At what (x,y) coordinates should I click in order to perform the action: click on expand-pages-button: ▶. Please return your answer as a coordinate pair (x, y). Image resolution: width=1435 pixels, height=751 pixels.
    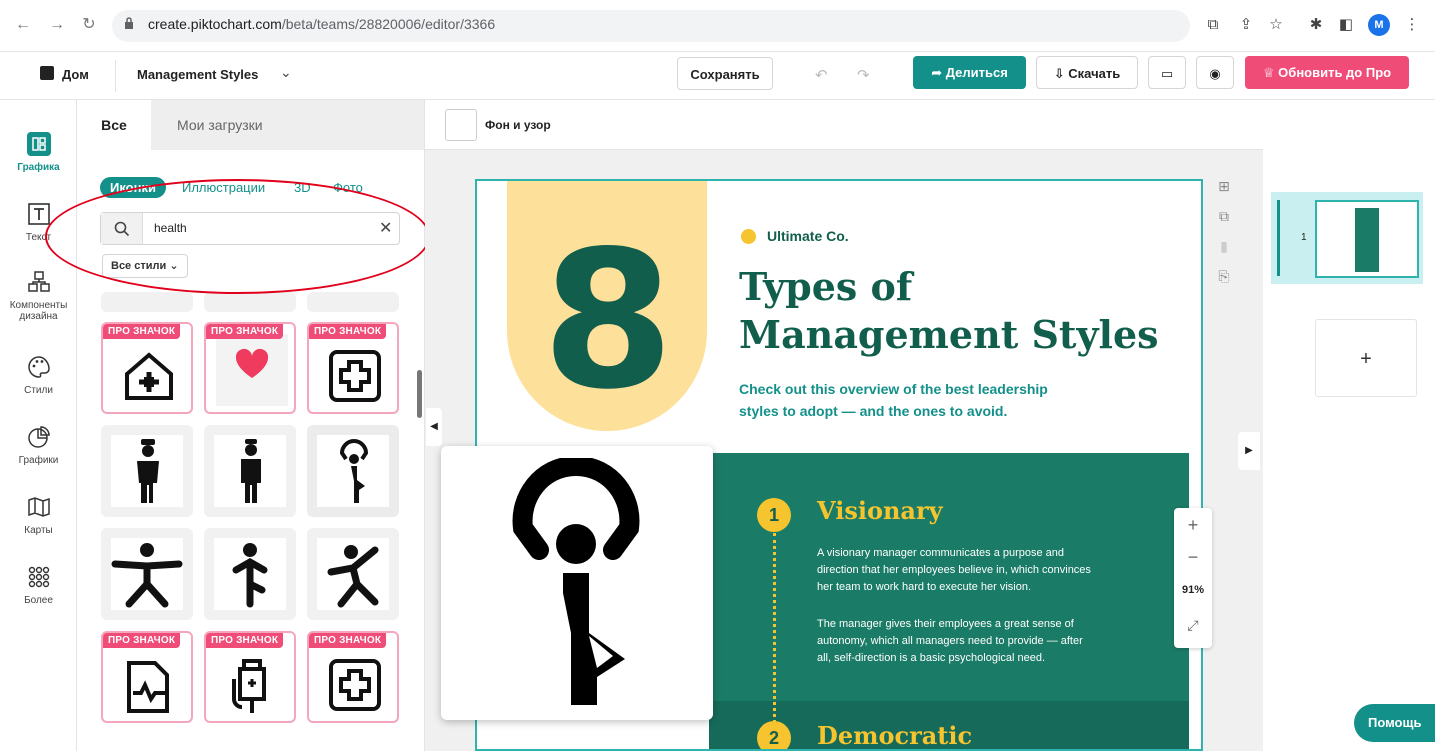
    Looking at the image, I should click on (1249, 451).